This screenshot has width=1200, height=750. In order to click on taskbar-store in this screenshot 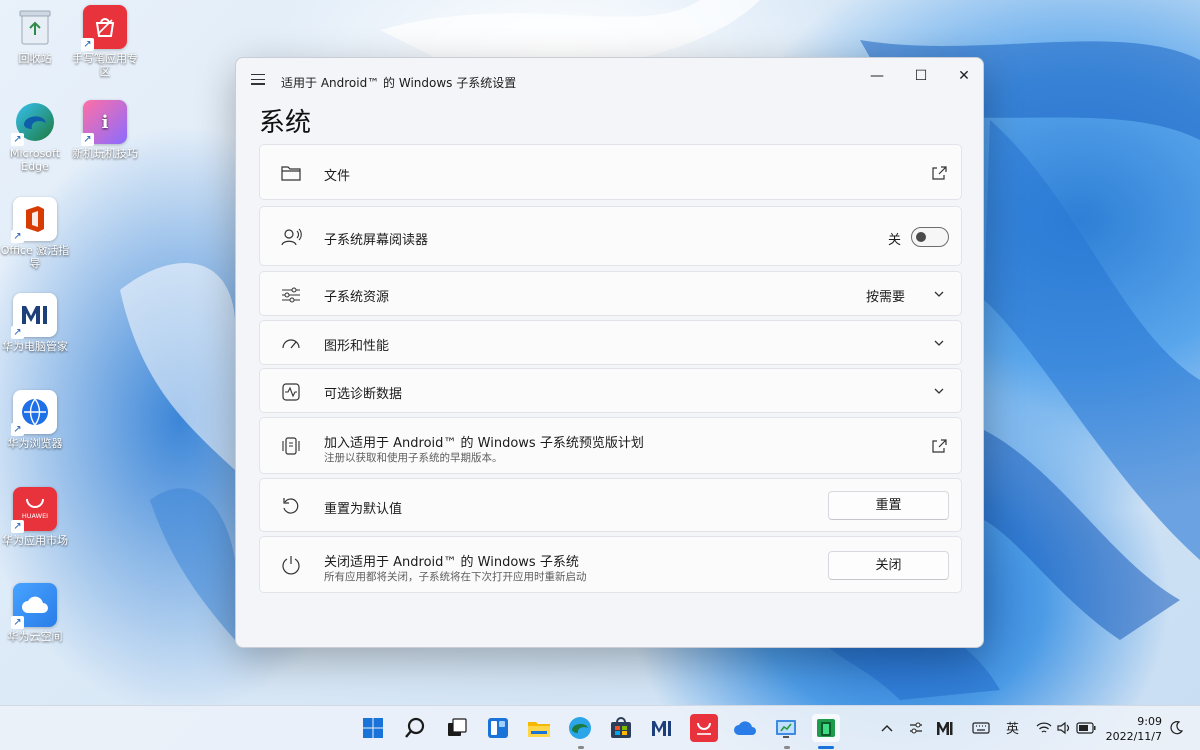, I will do `click(621, 728)`.